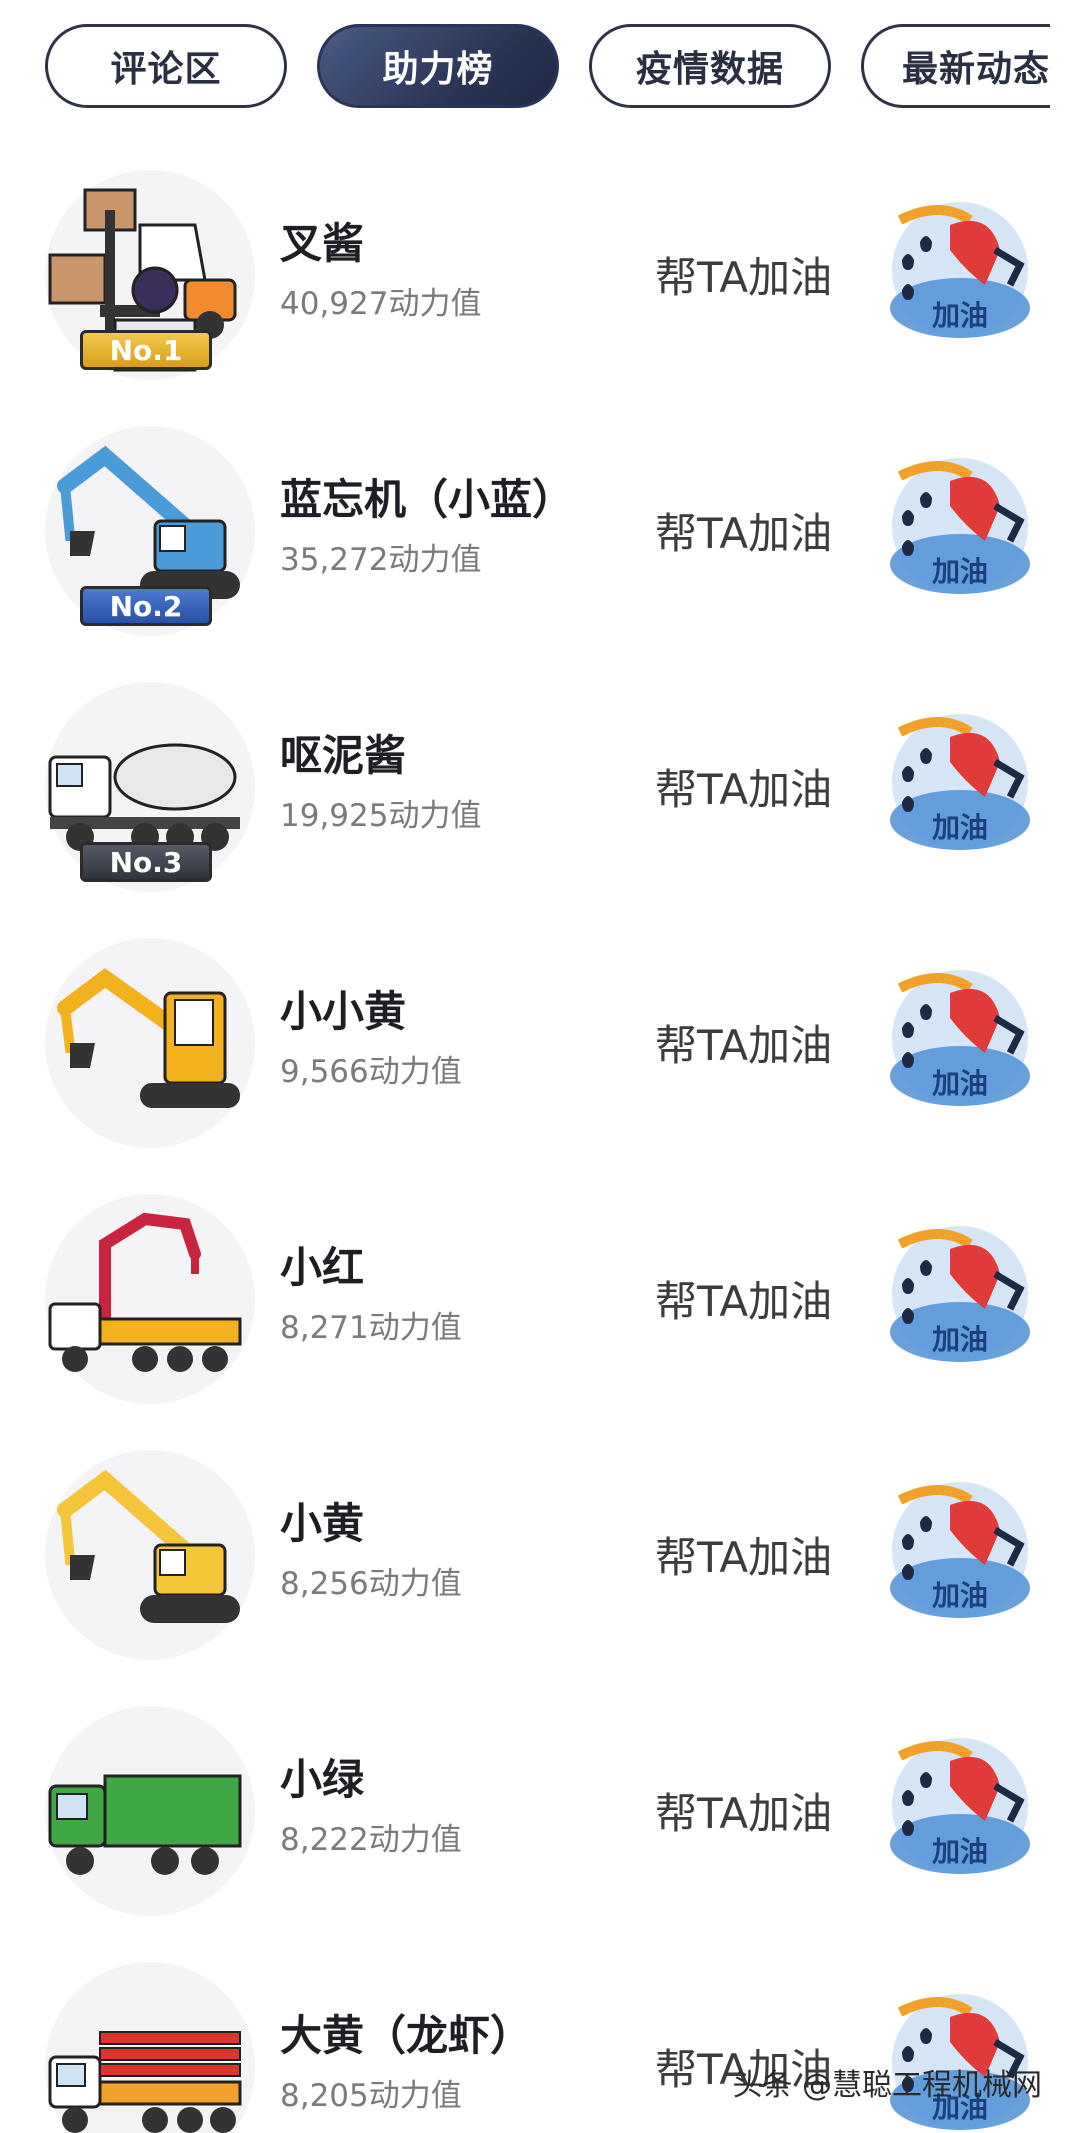 This screenshot has width=1080, height=2133. What do you see at coordinates (146, 862) in the screenshot?
I see `rank-badge: No.3` at bounding box center [146, 862].